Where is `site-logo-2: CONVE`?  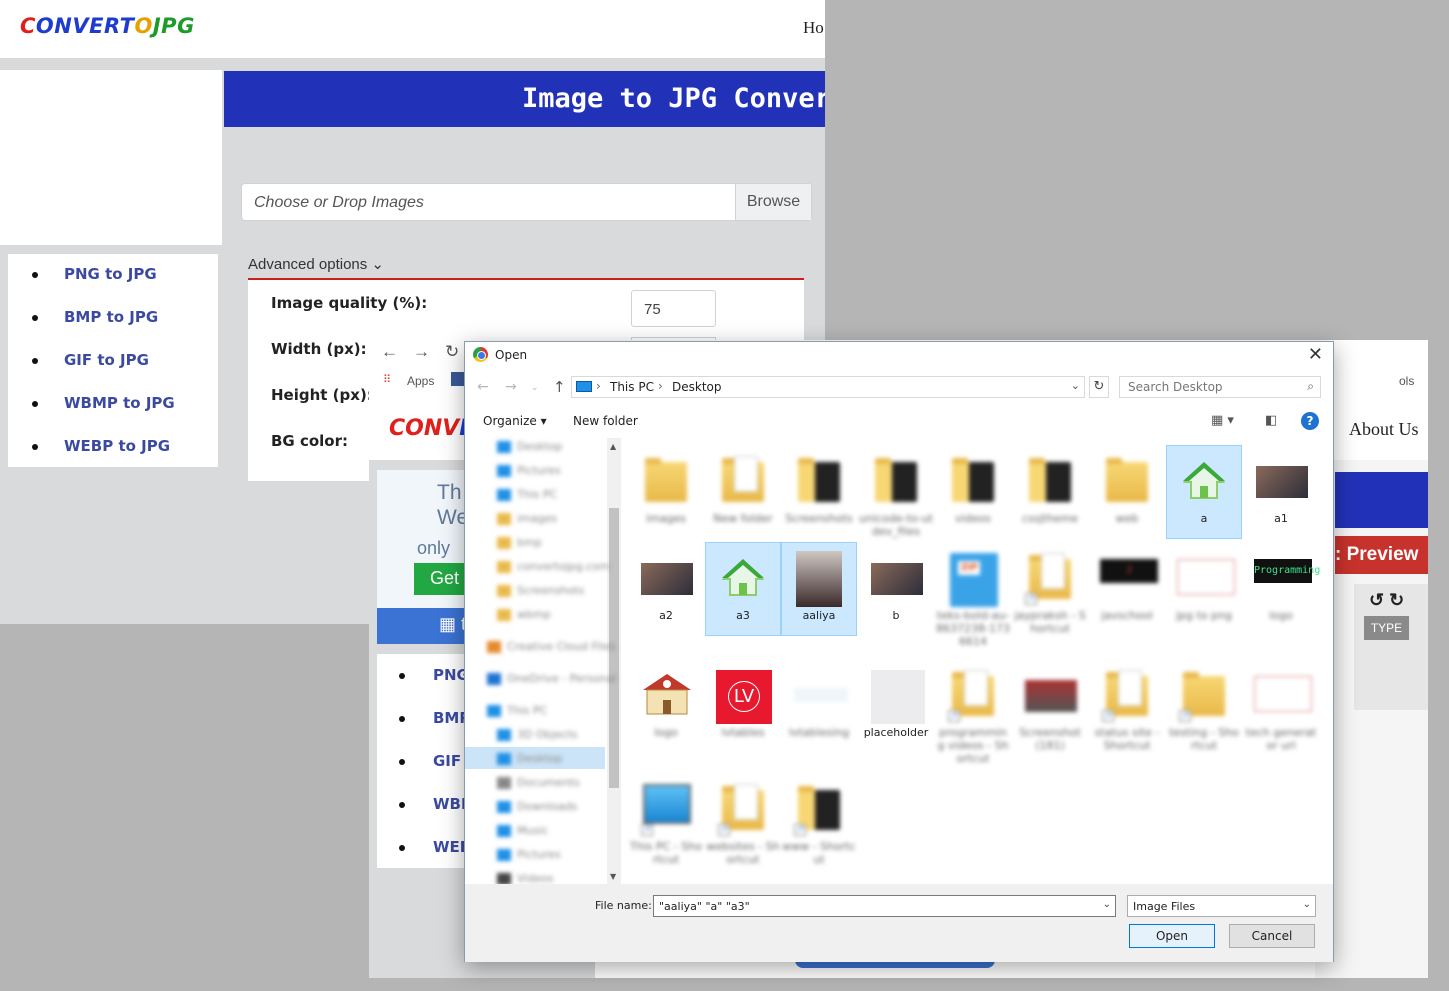 site-logo-2: CONVE is located at coordinates (431, 428).